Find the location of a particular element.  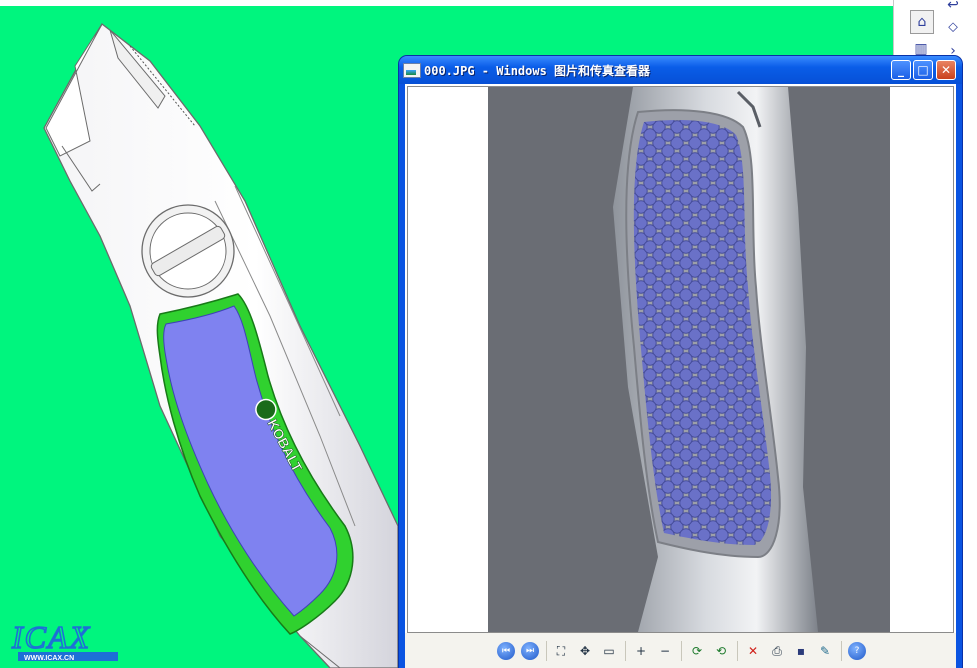

viewer-app-icon is located at coordinates (412, 70).